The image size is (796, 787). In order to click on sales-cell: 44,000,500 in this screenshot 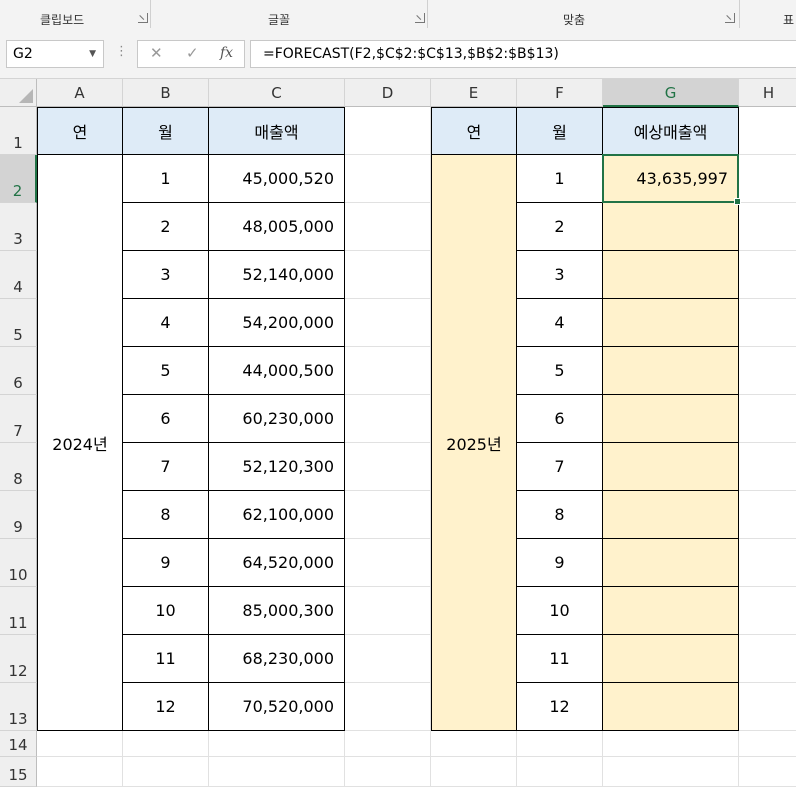, I will do `click(277, 371)`.